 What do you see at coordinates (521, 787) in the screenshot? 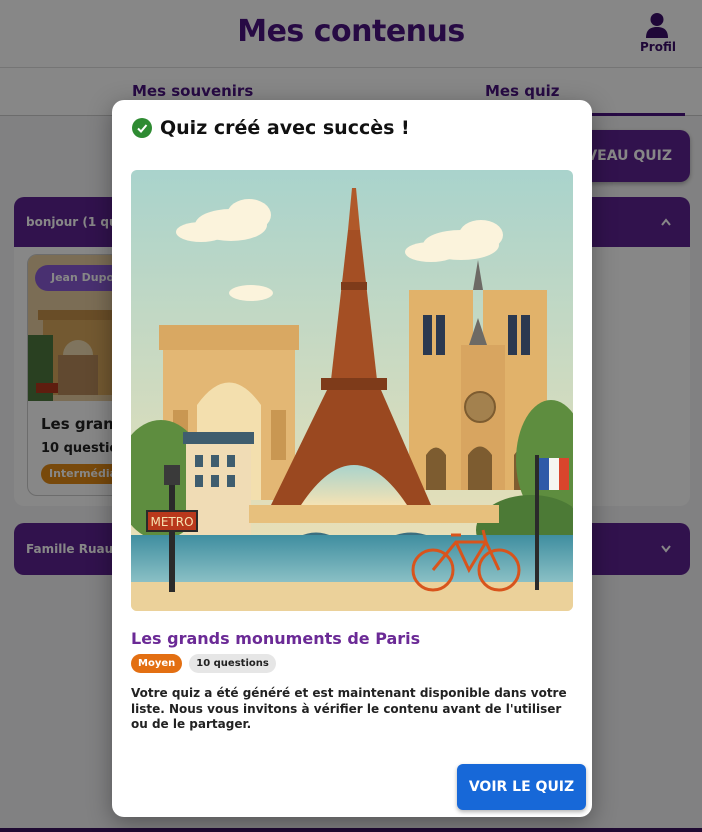
I see `view-quiz-button: VOIR LE QUIZ` at bounding box center [521, 787].